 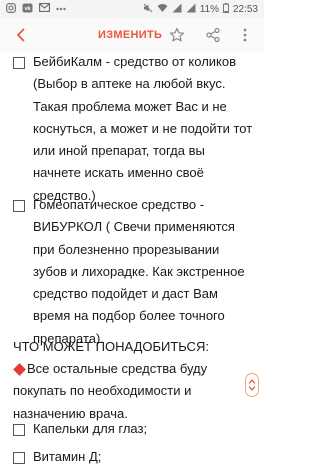 I want to click on battery-icon, so click(x=225, y=9).